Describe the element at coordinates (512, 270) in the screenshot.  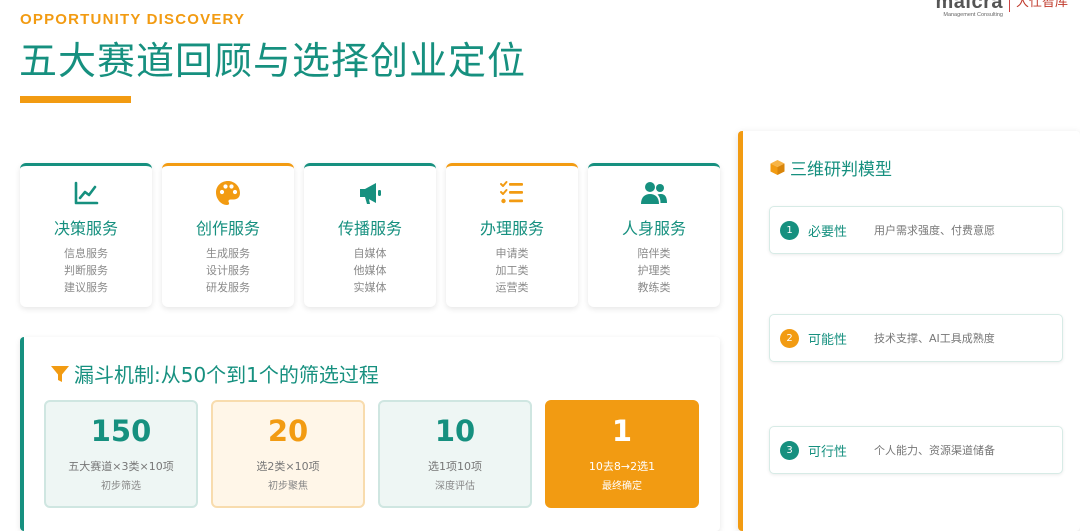
I see `service-item: 加工类` at that location.